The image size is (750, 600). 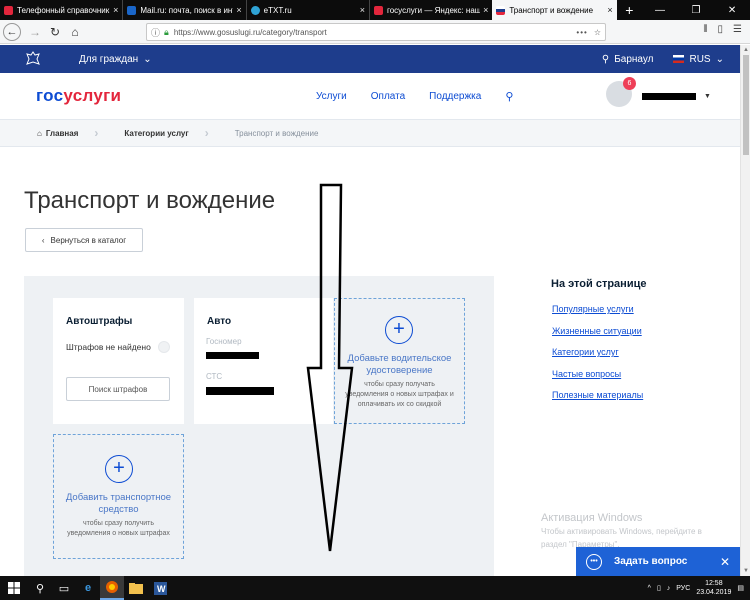 I want to click on page-scrollbar: ▲ ▼, so click(x=745, y=310).